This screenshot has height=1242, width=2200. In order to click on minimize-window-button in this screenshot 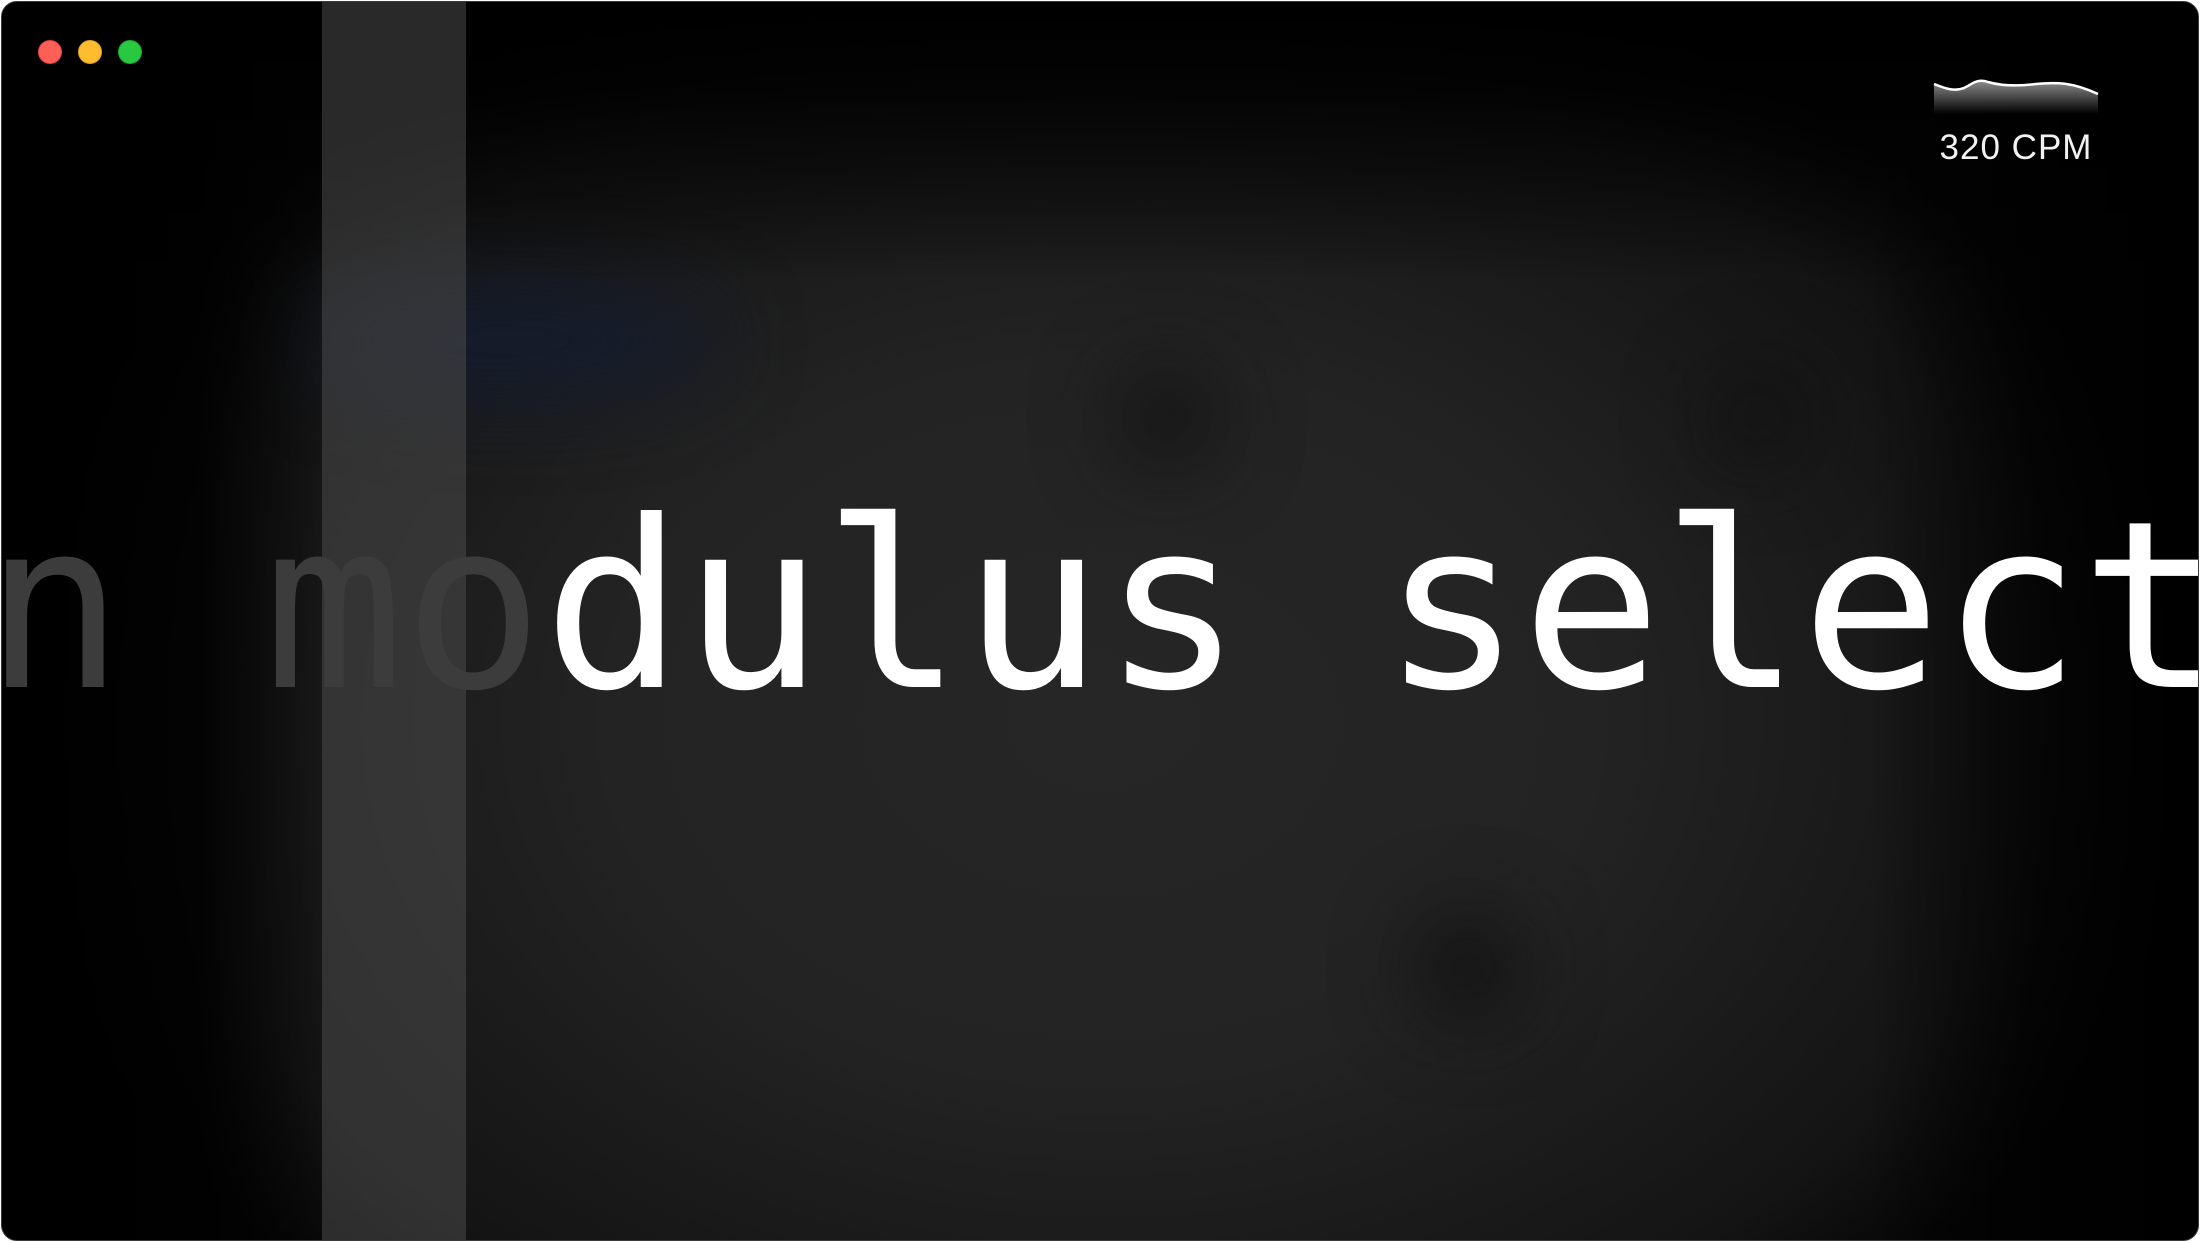, I will do `click(90, 52)`.